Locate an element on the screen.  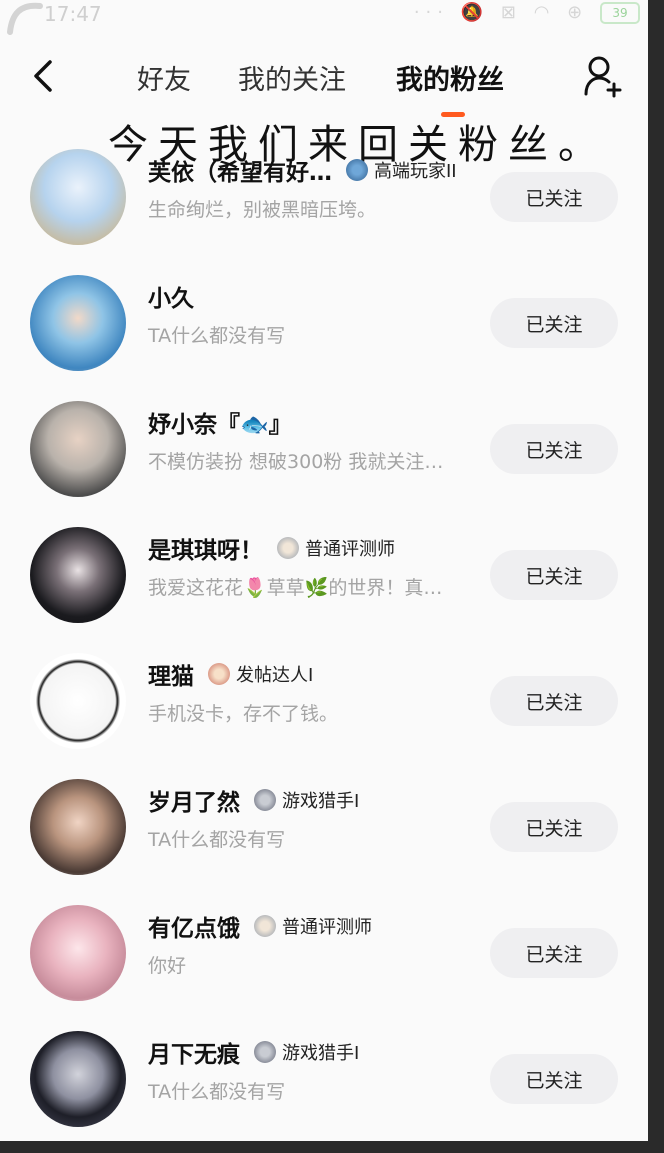
user-bio: 手机没卡，存不了钱。 is located at coordinates (243, 714).